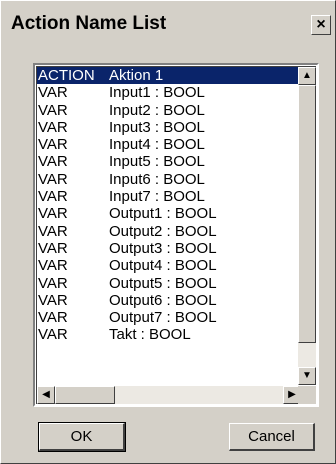  What do you see at coordinates (85, 395) in the screenshot?
I see `horizontal-scroll-thumb` at bounding box center [85, 395].